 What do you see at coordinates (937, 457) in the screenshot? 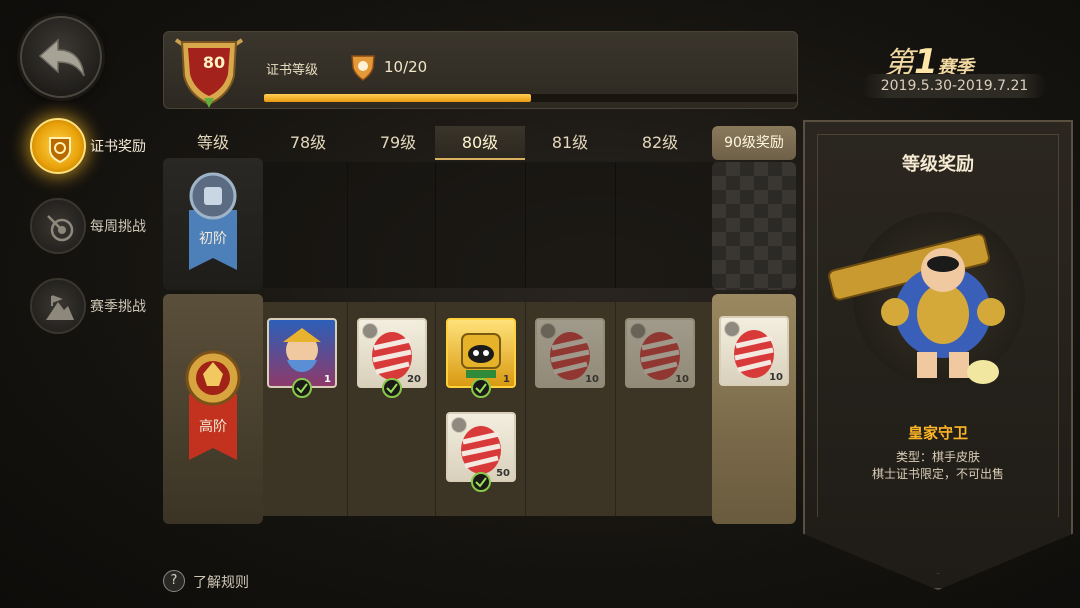
I see `hero-type: 类型：棋手皮肤` at bounding box center [937, 457].